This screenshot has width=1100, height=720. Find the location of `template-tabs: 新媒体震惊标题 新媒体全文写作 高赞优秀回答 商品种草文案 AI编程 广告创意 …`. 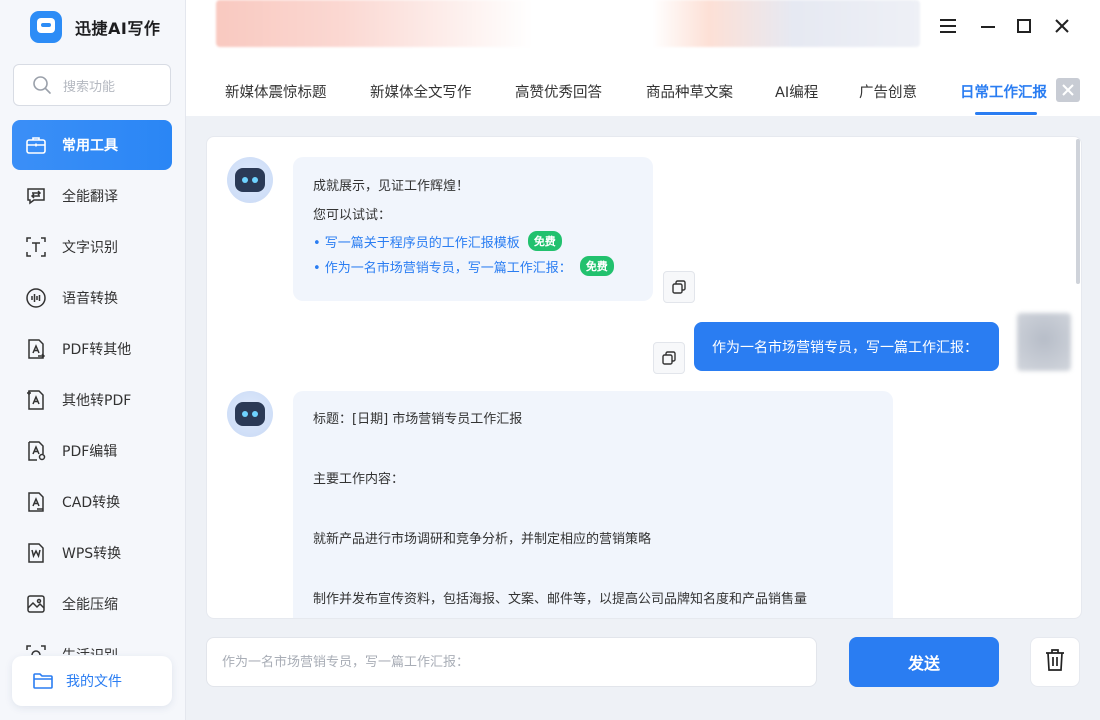

template-tabs: 新媒体震惊标题 新媒体全文写作 高赞优秀回答 商品种草文案 AI编程 广告创意 … is located at coordinates (643, 84).